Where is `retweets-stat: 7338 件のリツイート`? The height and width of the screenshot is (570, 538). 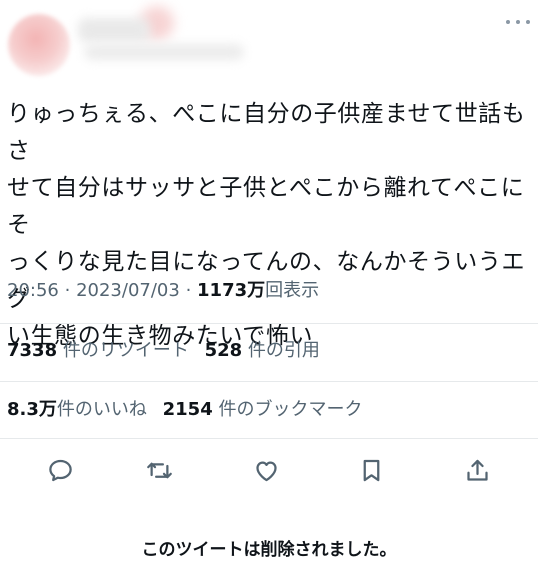
retweets-stat: 7338 件のリツイート is located at coordinates (98, 350).